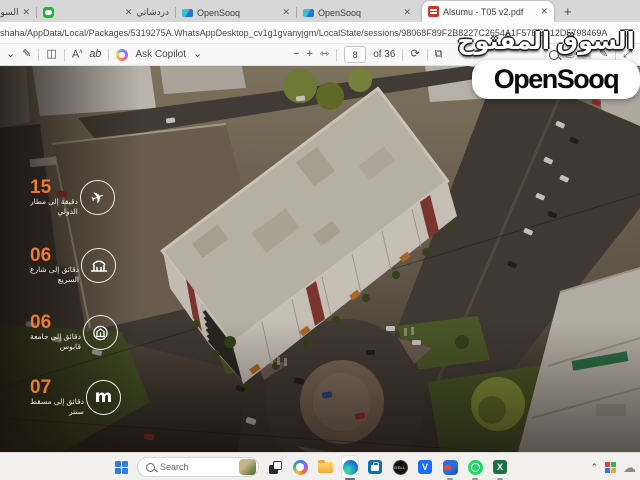 The height and width of the screenshot is (480, 640). I want to click on dropbox-icon: V, so click(425, 467).